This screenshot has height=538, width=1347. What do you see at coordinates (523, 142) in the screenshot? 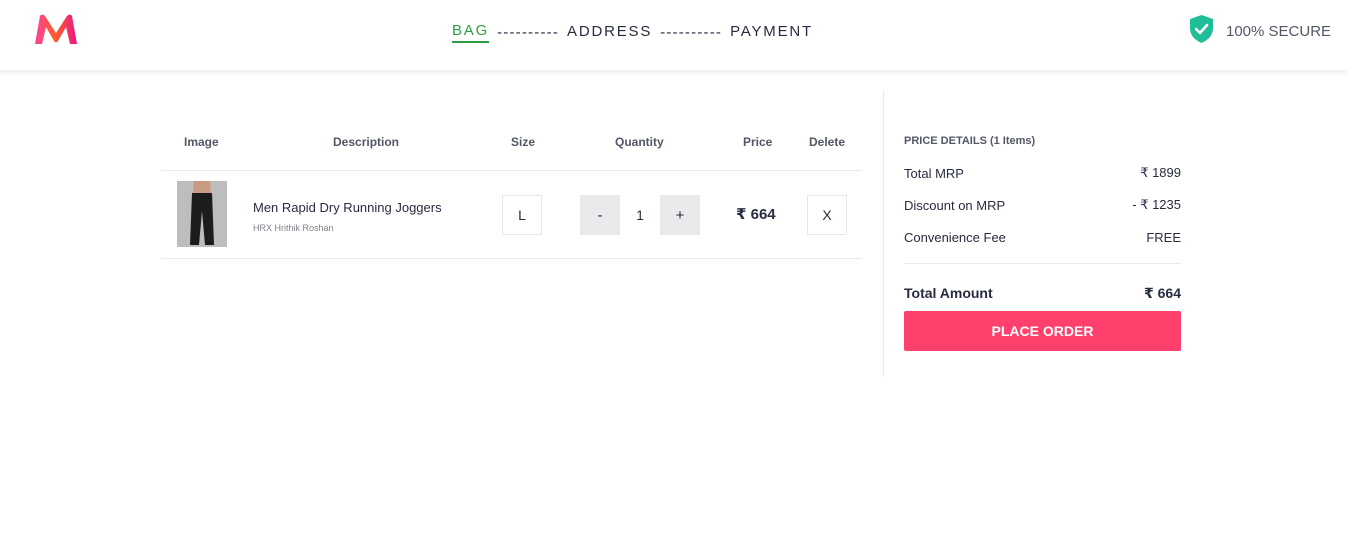
I see `header-size: Size` at bounding box center [523, 142].